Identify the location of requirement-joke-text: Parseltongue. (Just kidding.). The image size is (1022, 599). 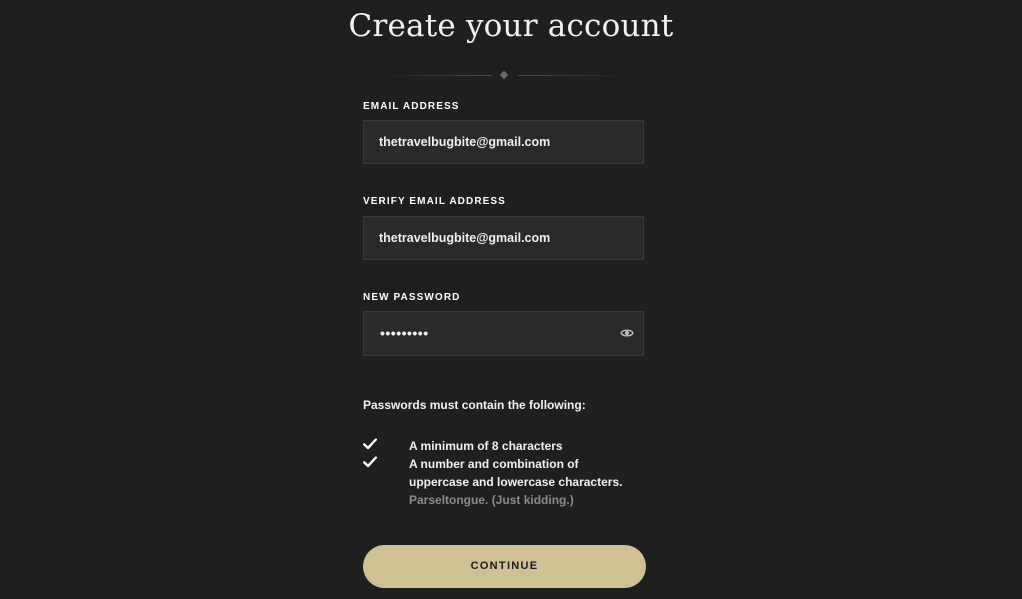
(491, 500).